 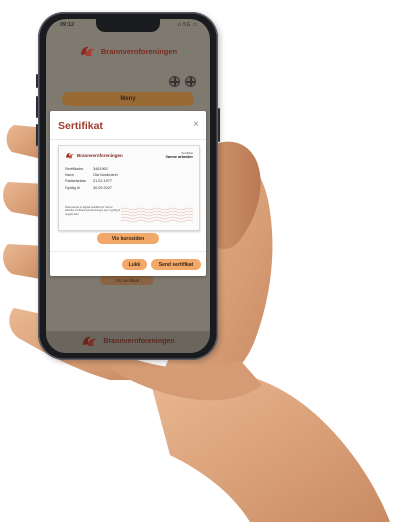 I want to click on card-logo-icon, so click(x=70, y=156).